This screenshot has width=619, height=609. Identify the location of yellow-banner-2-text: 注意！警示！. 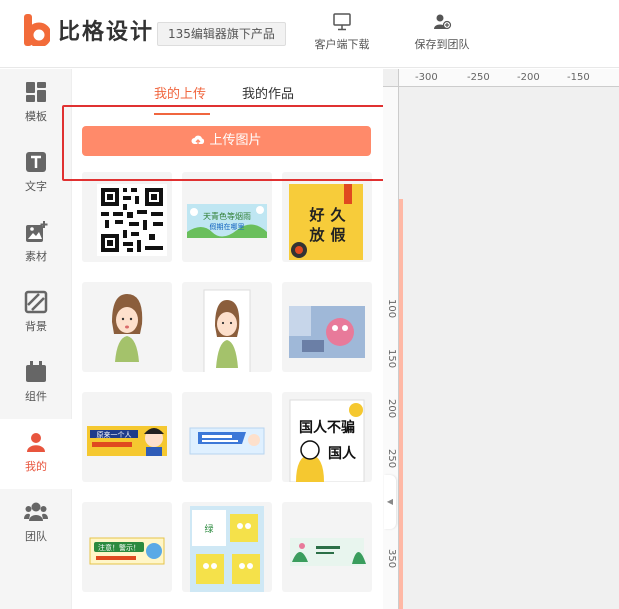
(119, 547).